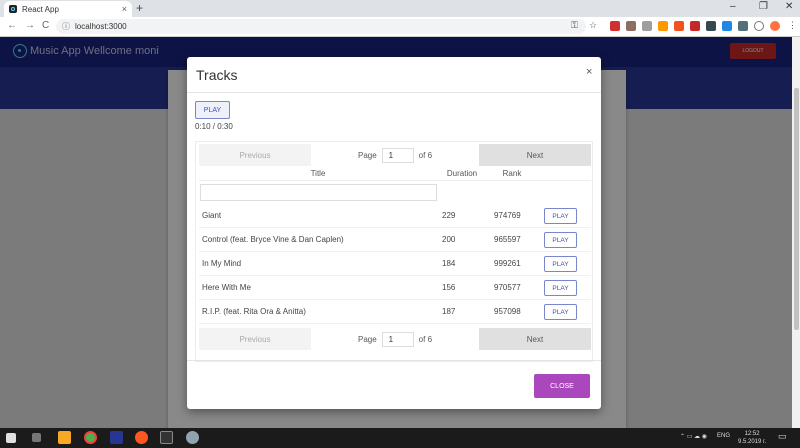 The image size is (800, 448). I want to click on track-rank: 999261, so click(507, 263).